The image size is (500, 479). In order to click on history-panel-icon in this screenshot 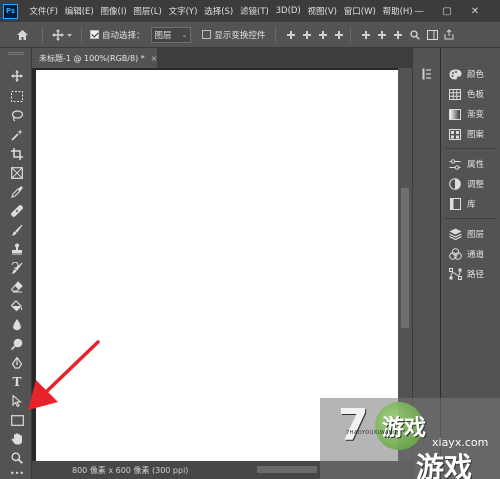, I will do `click(427, 74)`.